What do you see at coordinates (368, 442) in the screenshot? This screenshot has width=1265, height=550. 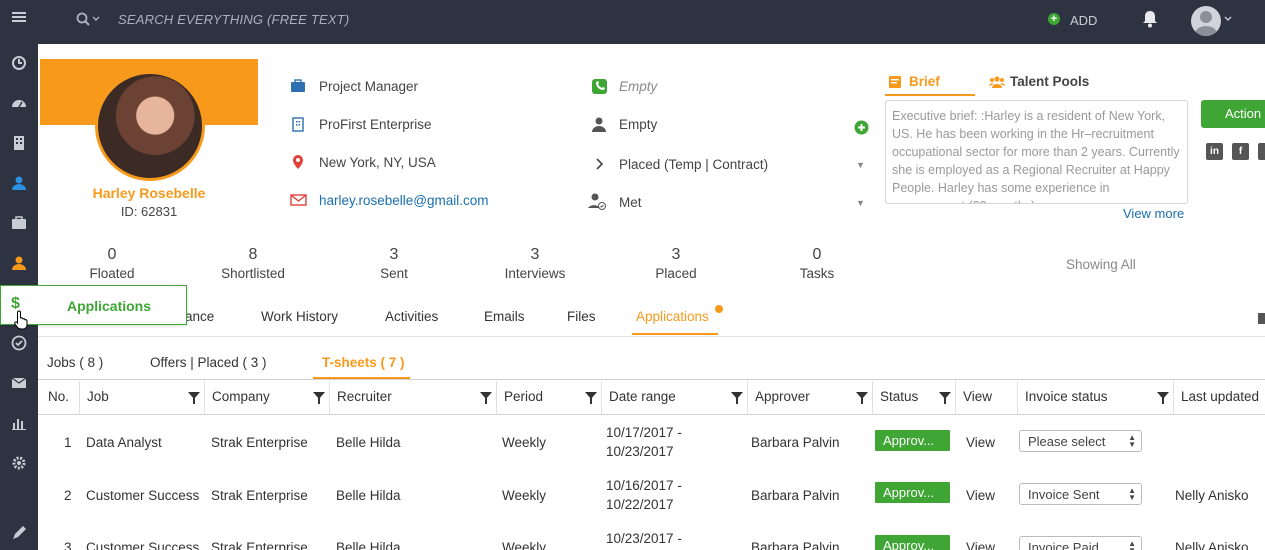 I see `recruiter-name: Belle Hilda` at bounding box center [368, 442].